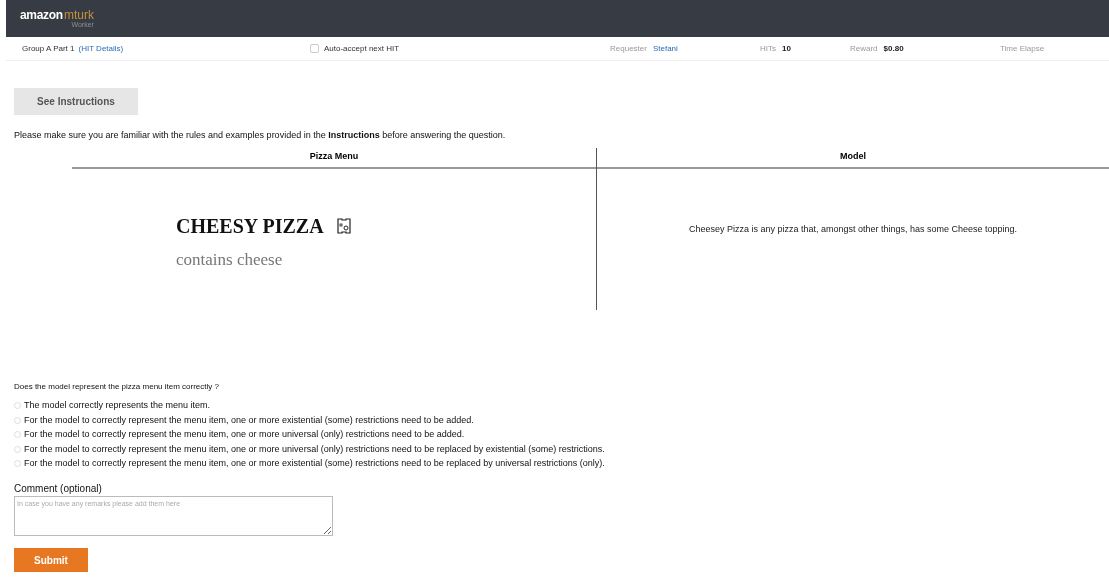 The height and width of the screenshot is (581, 1109). What do you see at coordinates (334, 158) in the screenshot?
I see `column-header: Pizza Menu` at bounding box center [334, 158].